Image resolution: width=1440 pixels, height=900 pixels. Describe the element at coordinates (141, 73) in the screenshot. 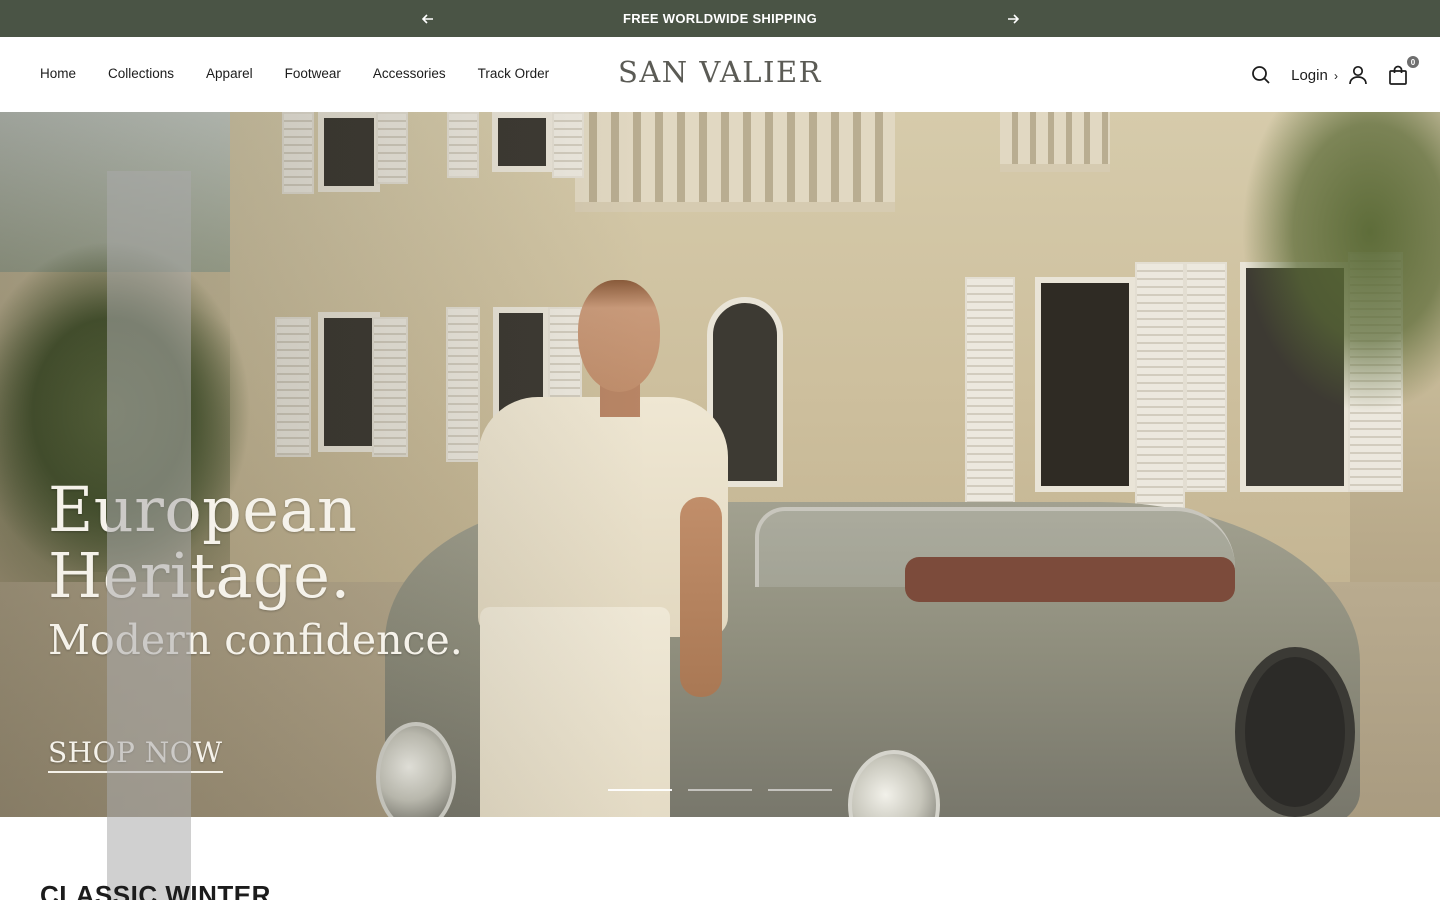

I see `nav-collections: Collections` at that location.